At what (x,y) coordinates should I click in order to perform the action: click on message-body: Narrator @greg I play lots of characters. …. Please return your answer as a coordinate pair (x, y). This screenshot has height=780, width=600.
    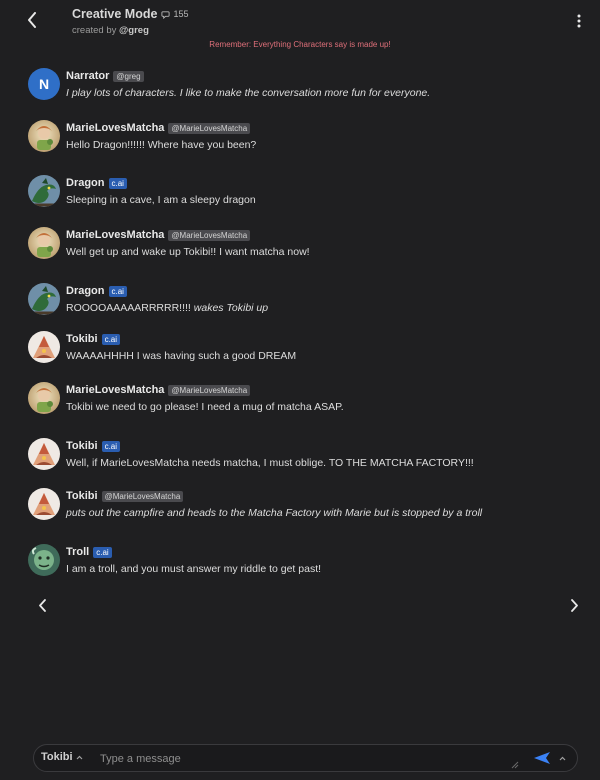
    Looking at the image, I should click on (248, 84).